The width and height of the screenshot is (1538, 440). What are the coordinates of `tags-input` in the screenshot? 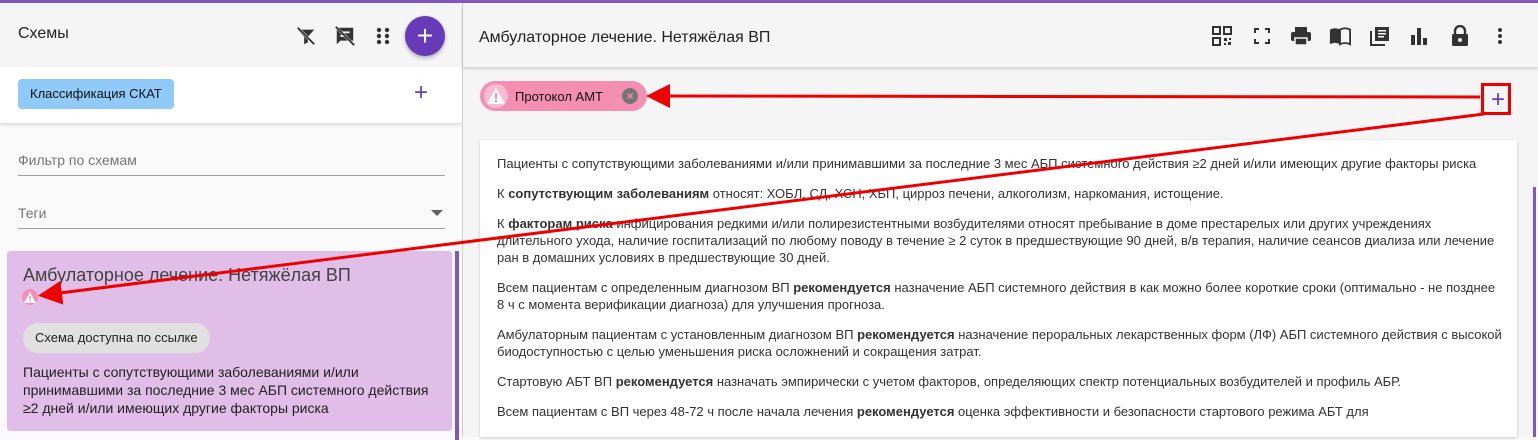 It's located at (231, 213).